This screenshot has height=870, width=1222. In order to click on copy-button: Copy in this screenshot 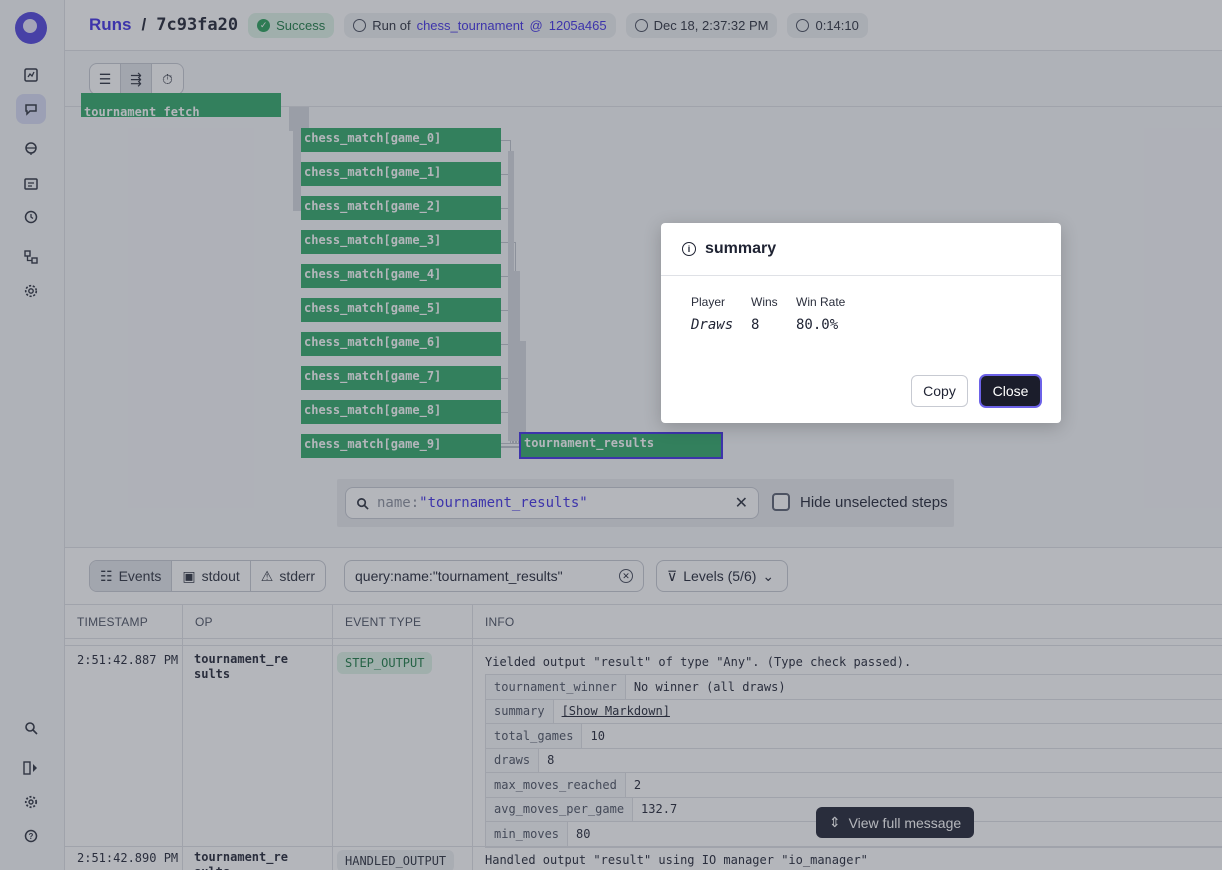, I will do `click(939, 391)`.